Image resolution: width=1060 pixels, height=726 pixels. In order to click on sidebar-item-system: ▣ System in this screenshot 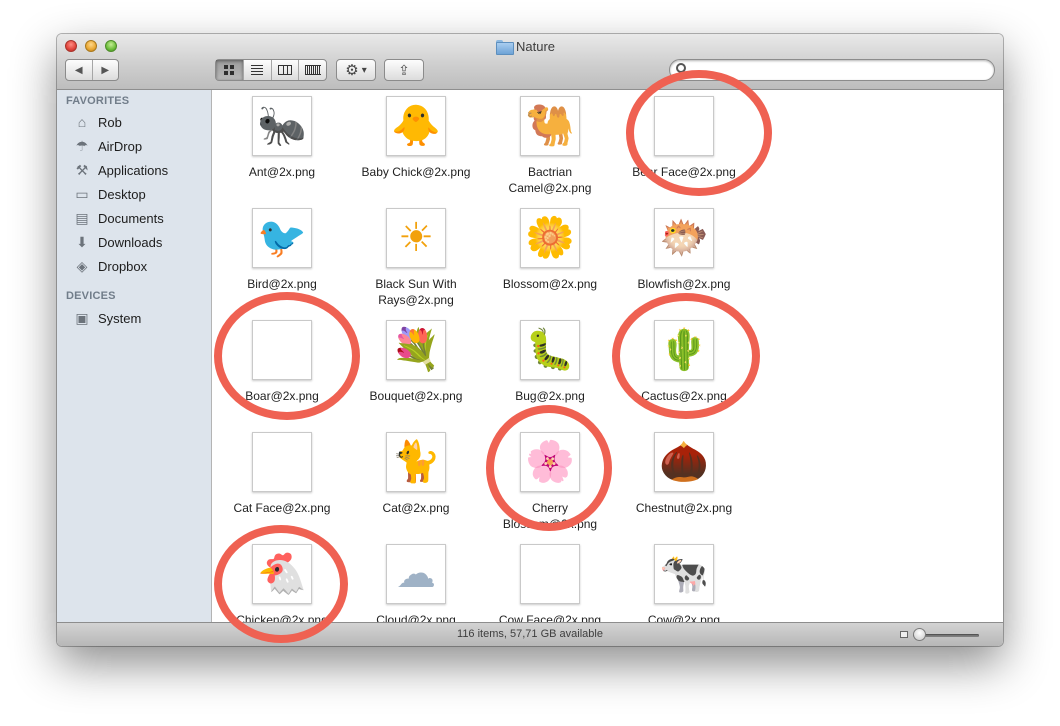, I will do `click(140, 318)`.